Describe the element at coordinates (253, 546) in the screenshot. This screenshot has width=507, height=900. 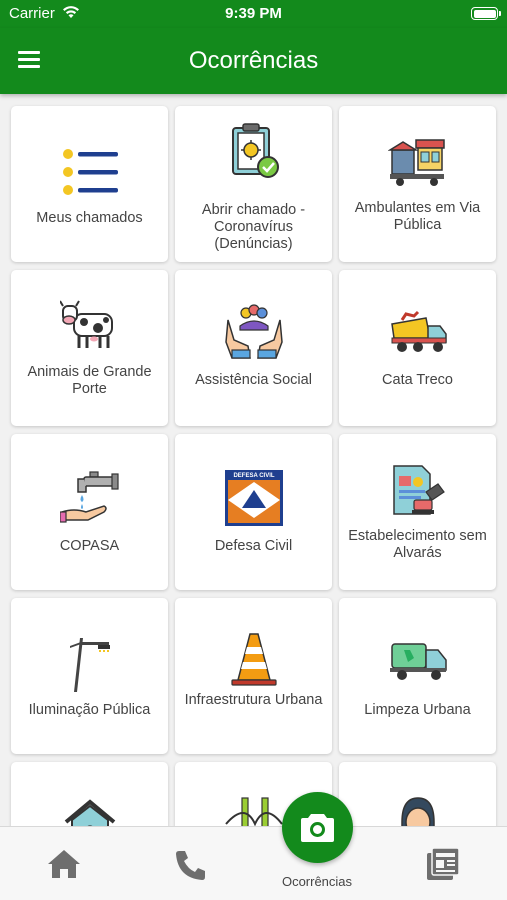
I see `card-label: Defesa Civil` at that location.